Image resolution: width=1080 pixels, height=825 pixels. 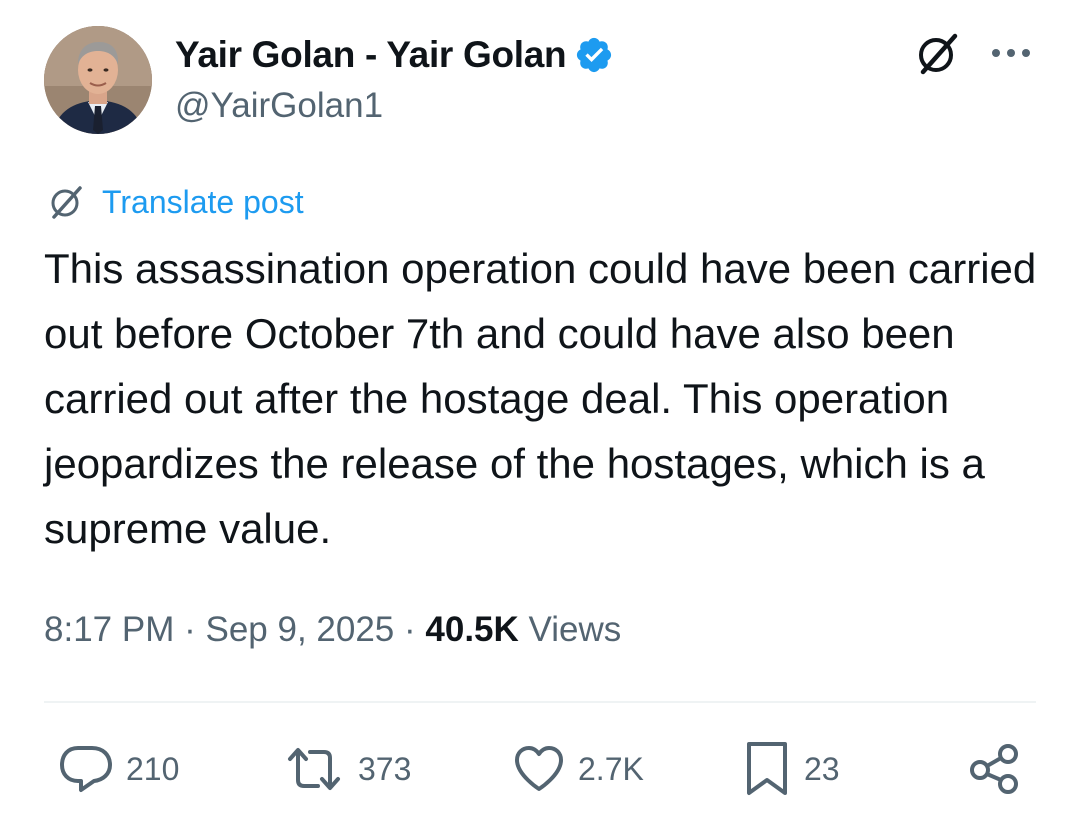 I want to click on bookmark-count: 23, so click(x=822, y=768).